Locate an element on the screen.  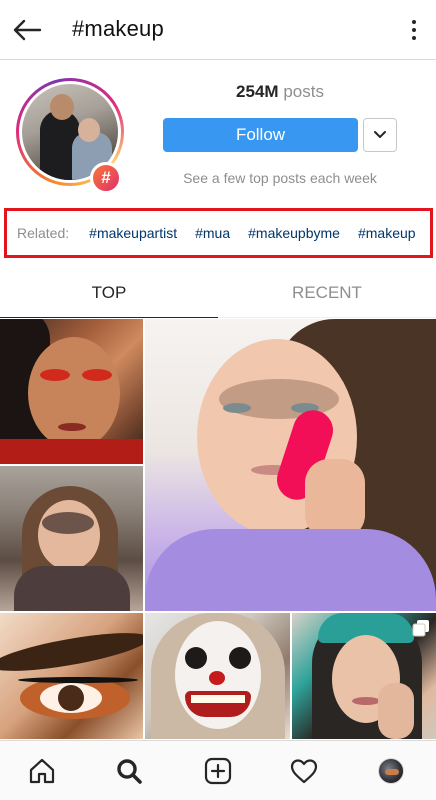
back-button is located at coordinates (27, 30).